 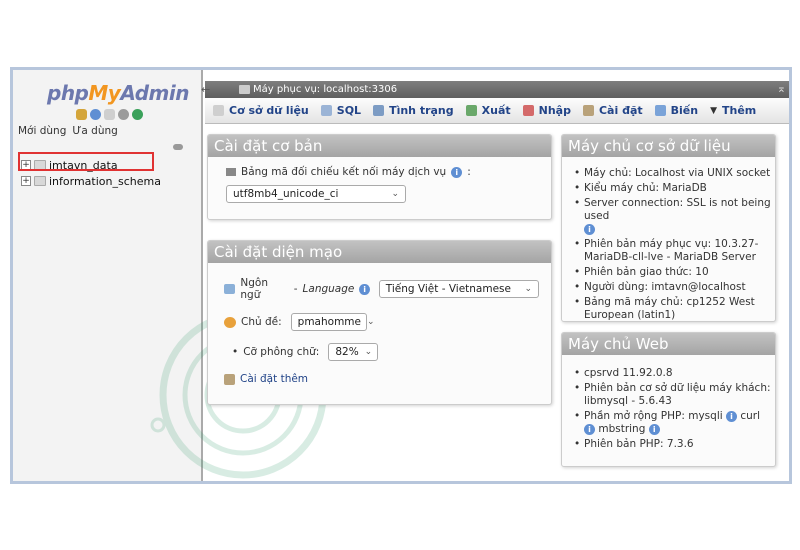 I want to click on more-settings-link: Cài đặt thêm, so click(x=274, y=379).